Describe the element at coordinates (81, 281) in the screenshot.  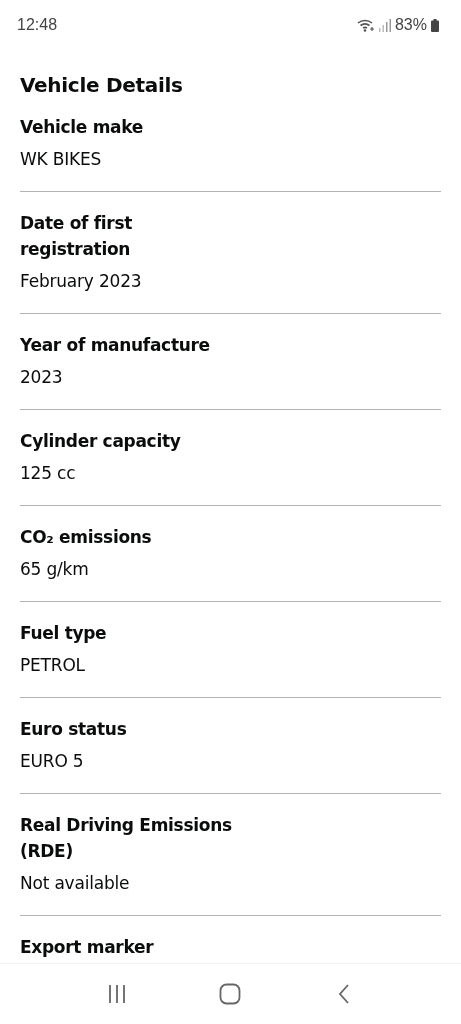
I see `detail-value: February 2023` at that location.